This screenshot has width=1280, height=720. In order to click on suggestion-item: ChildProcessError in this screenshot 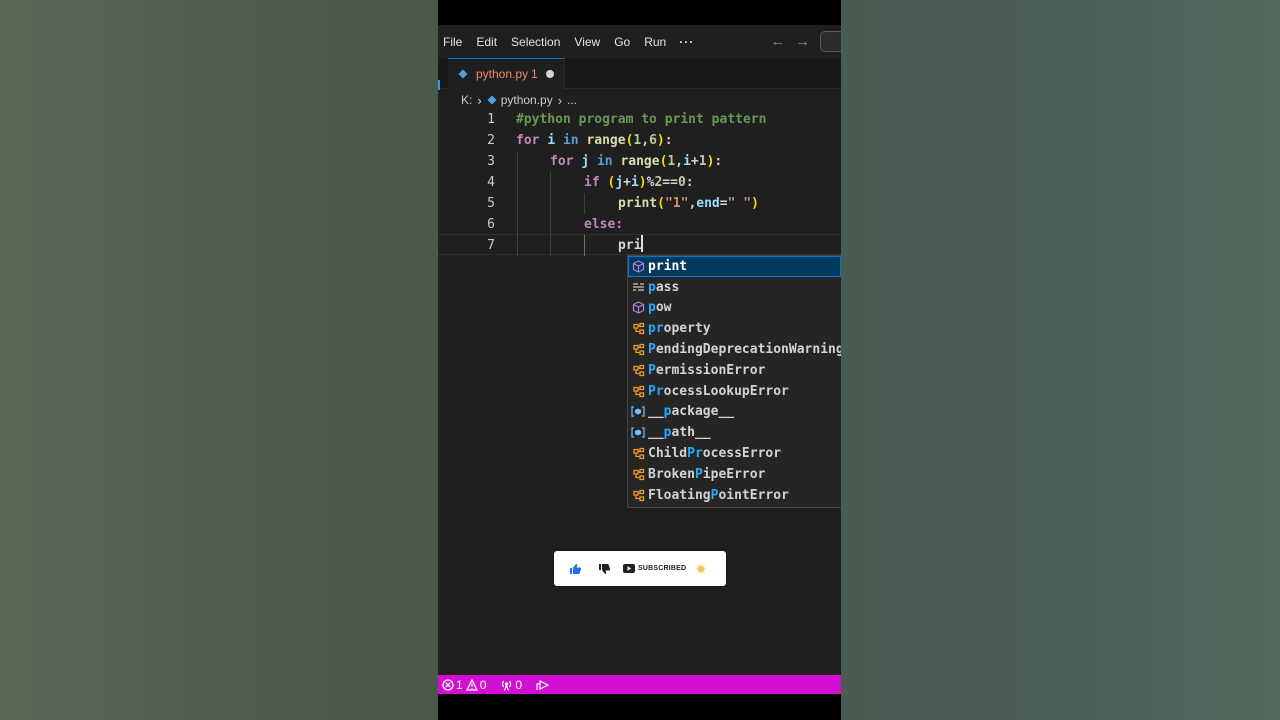, I will do `click(734, 453)`.